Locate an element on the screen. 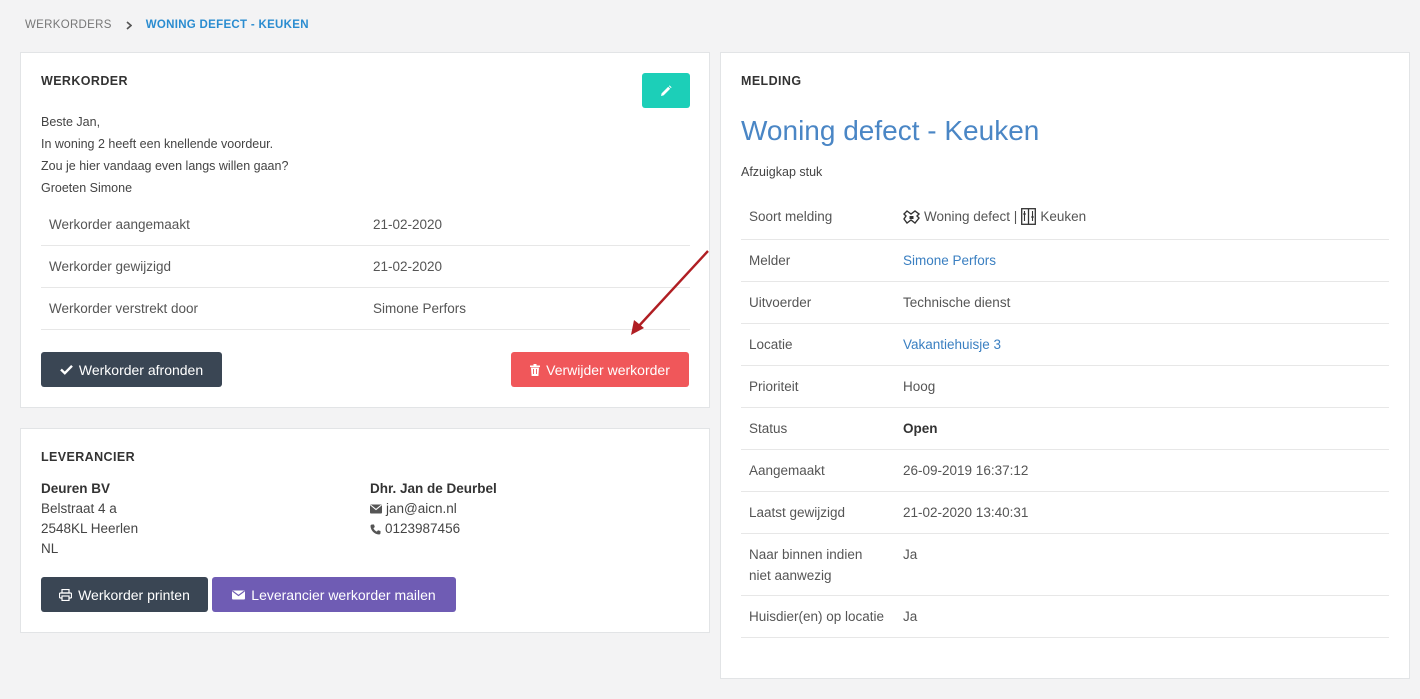 This screenshot has width=1420, height=699. delete-werkorder-label: Verwijder werkorder is located at coordinates (608, 369).